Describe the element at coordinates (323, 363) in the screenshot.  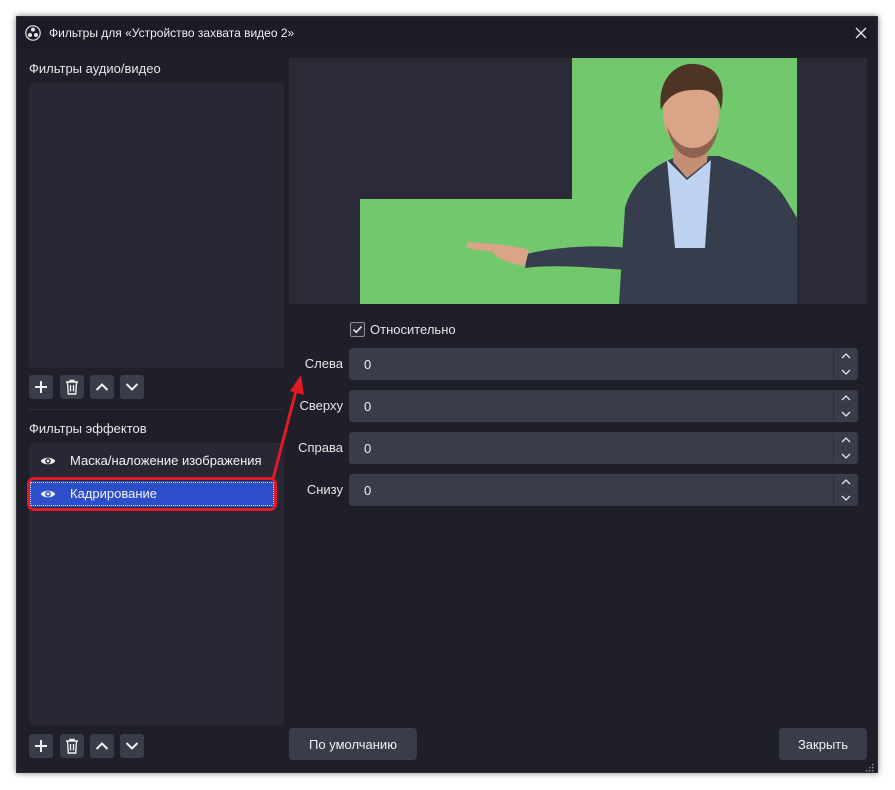
I see `left-field-label: Слева` at that location.